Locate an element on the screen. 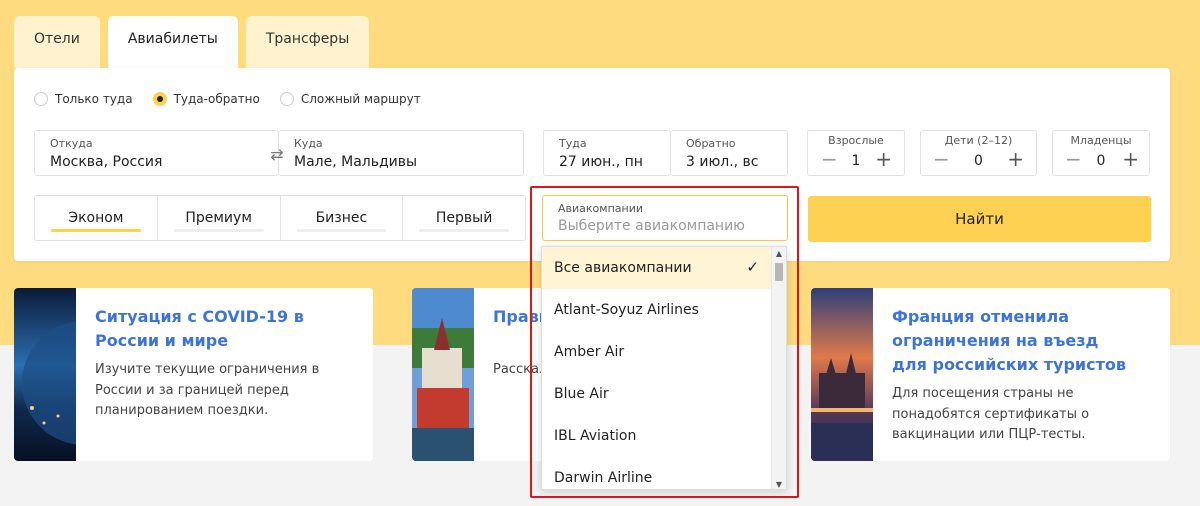 This screenshot has height=506, width=1200. airline-label: Авиакомпании is located at coordinates (600, 208).